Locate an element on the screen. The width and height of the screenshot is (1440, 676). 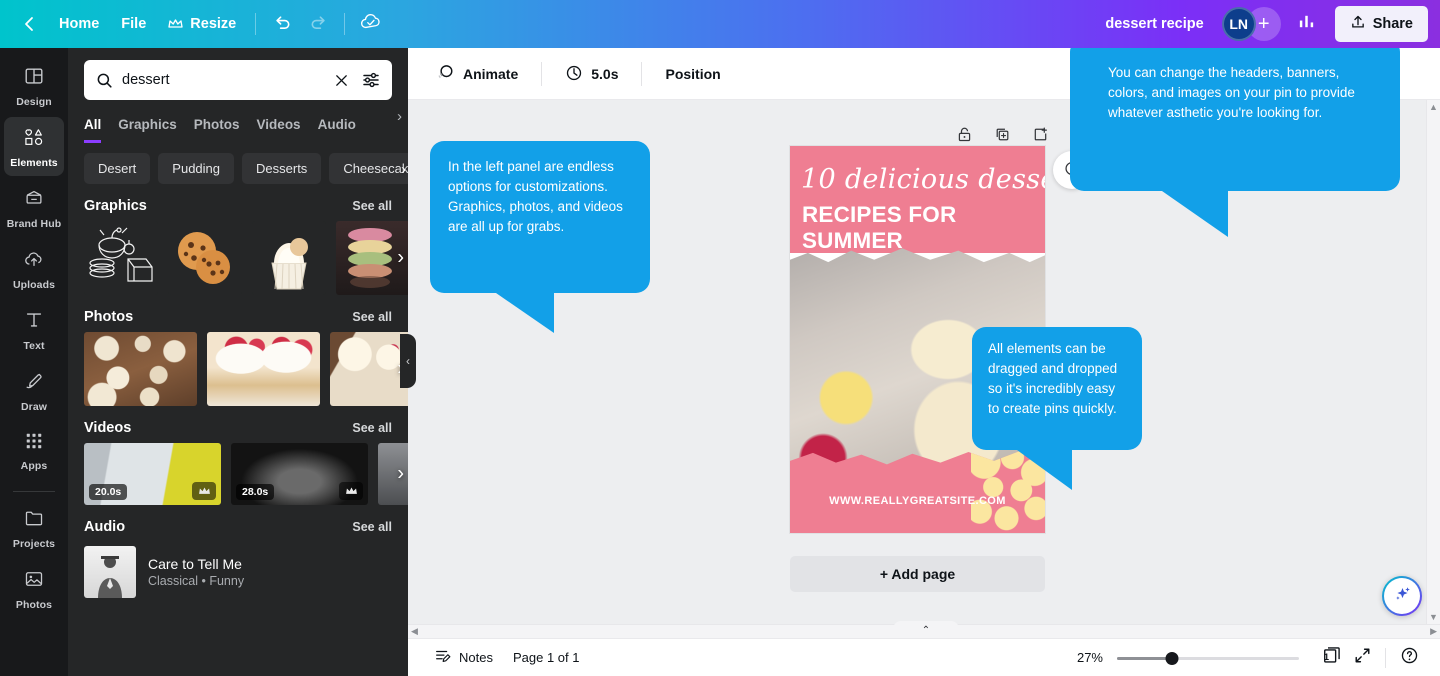
search-icon is located at coordinates (104, 80).